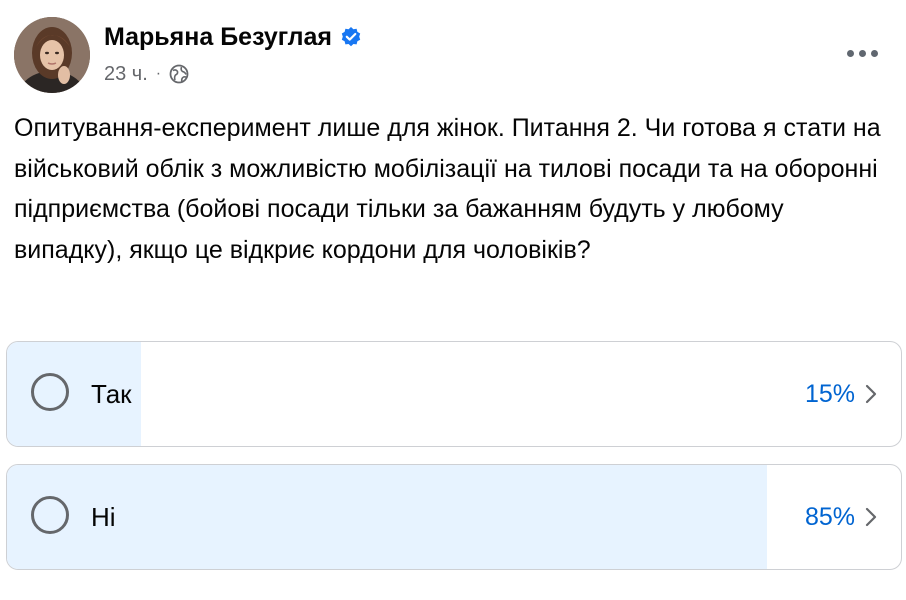  Describe the element at coordinates (179, 74) in the screenshot. I see `globe-icon` at that location.